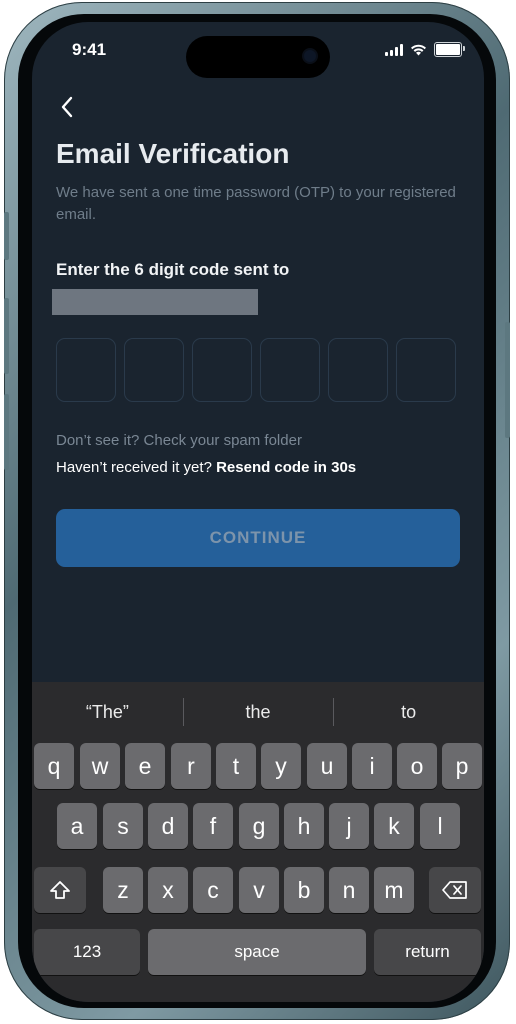  What do you see at coordinates (136, 467) in the screenshot?
I see `resend-prefix: Haven’t received it yet?` at bounding box center [136, 467].